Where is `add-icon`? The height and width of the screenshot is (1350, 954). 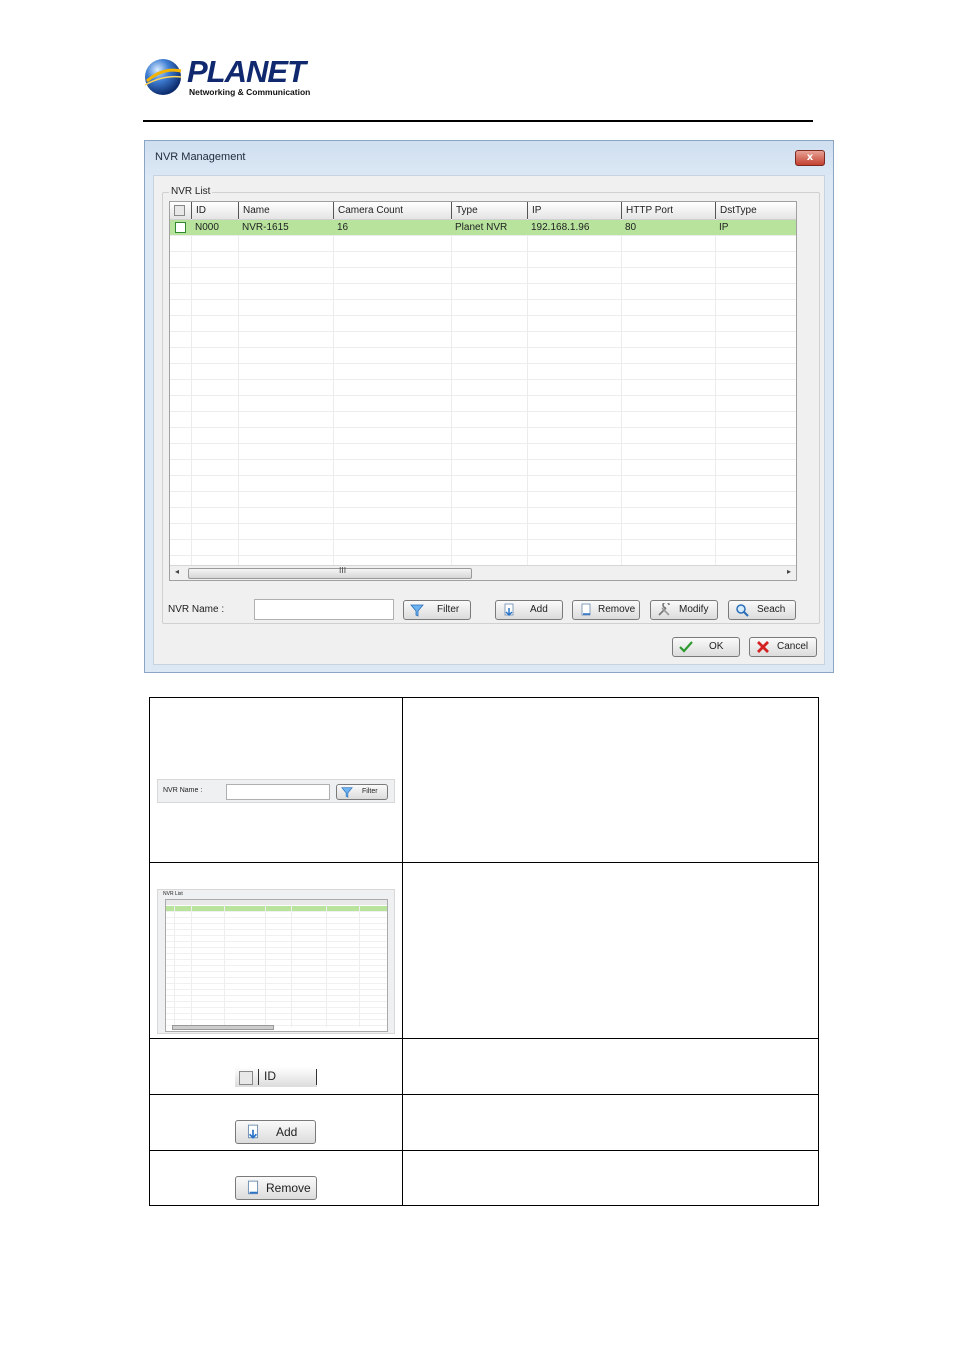 add-icon is located at coordinates (509, 610).